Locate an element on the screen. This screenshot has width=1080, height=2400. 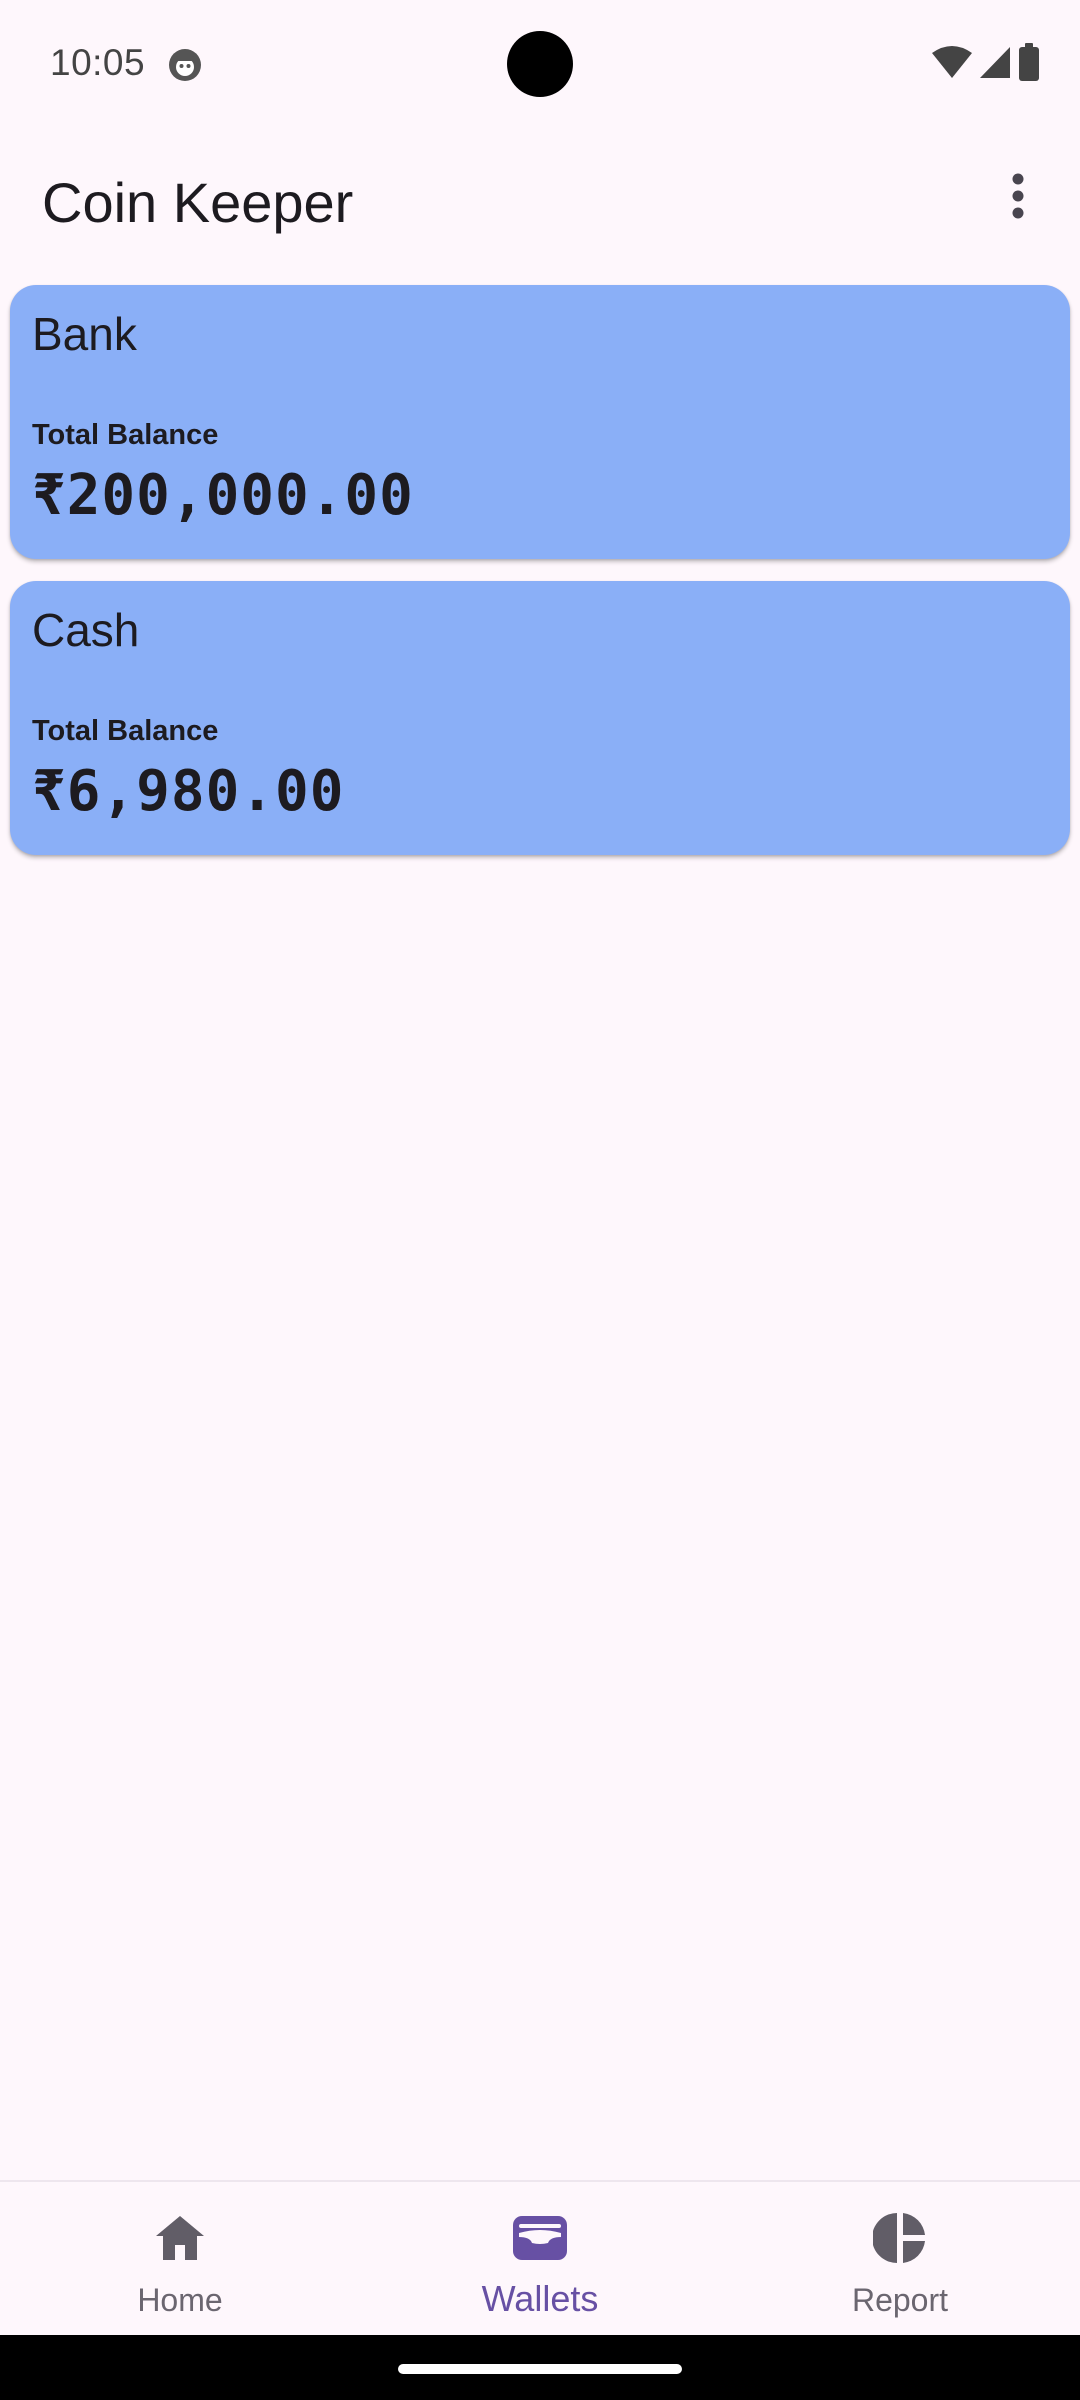
nav-item-report: Report is located at coordinates (900, 2259).